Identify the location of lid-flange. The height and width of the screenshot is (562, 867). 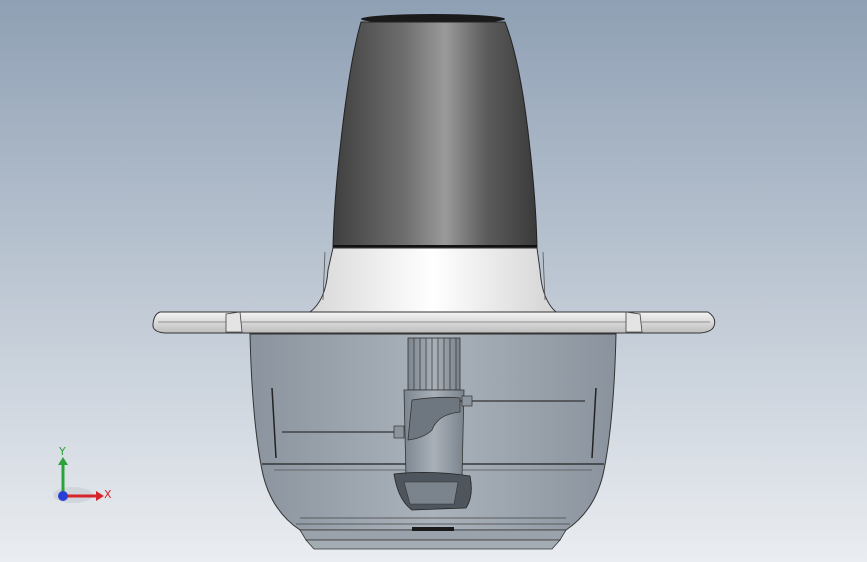
(434, 322).